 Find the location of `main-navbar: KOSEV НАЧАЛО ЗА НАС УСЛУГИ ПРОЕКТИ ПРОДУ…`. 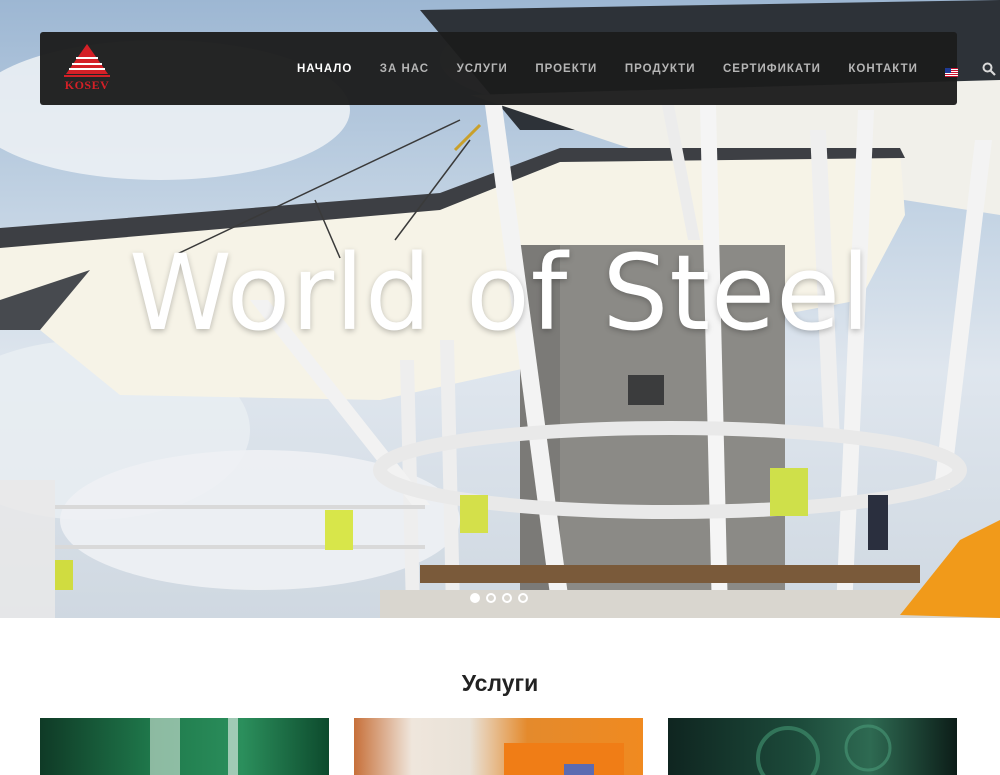

main-navbar: KOSEV НАЧАЛО ЗА НАС УСЛУГИ ПРОЕКТИ ПРОДУ… is located at coordinates (518, 68).